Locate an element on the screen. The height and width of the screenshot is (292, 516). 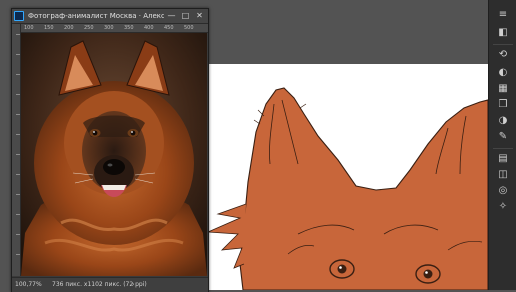
photoshop-icon is located at coordinates (19, 16).